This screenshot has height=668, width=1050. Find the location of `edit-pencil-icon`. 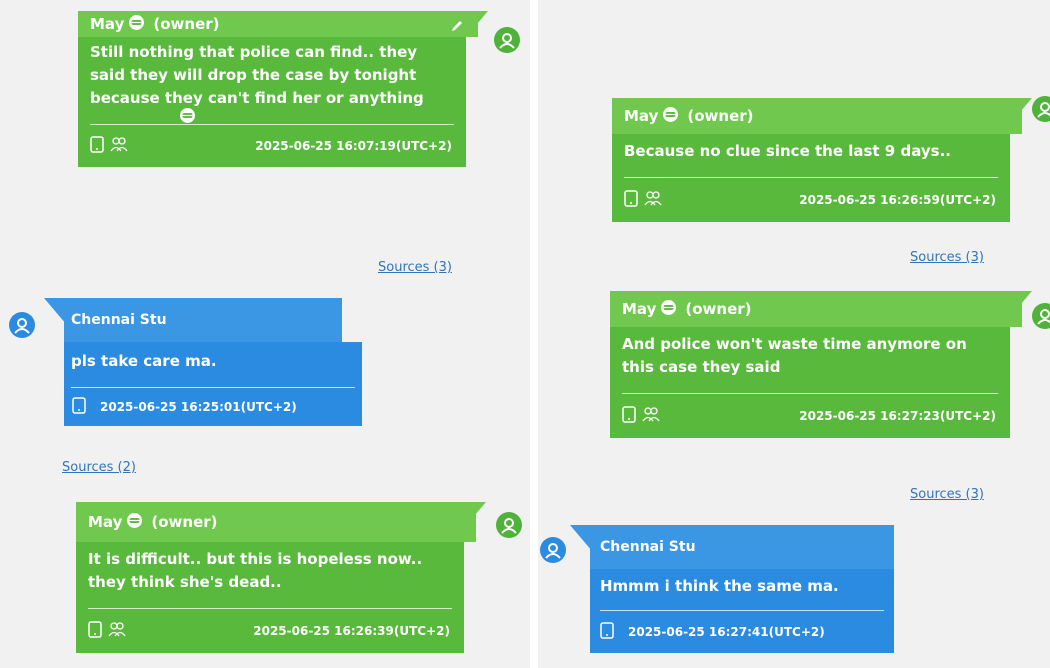

edit-pencil-icon is located at coordinates (457, 28).